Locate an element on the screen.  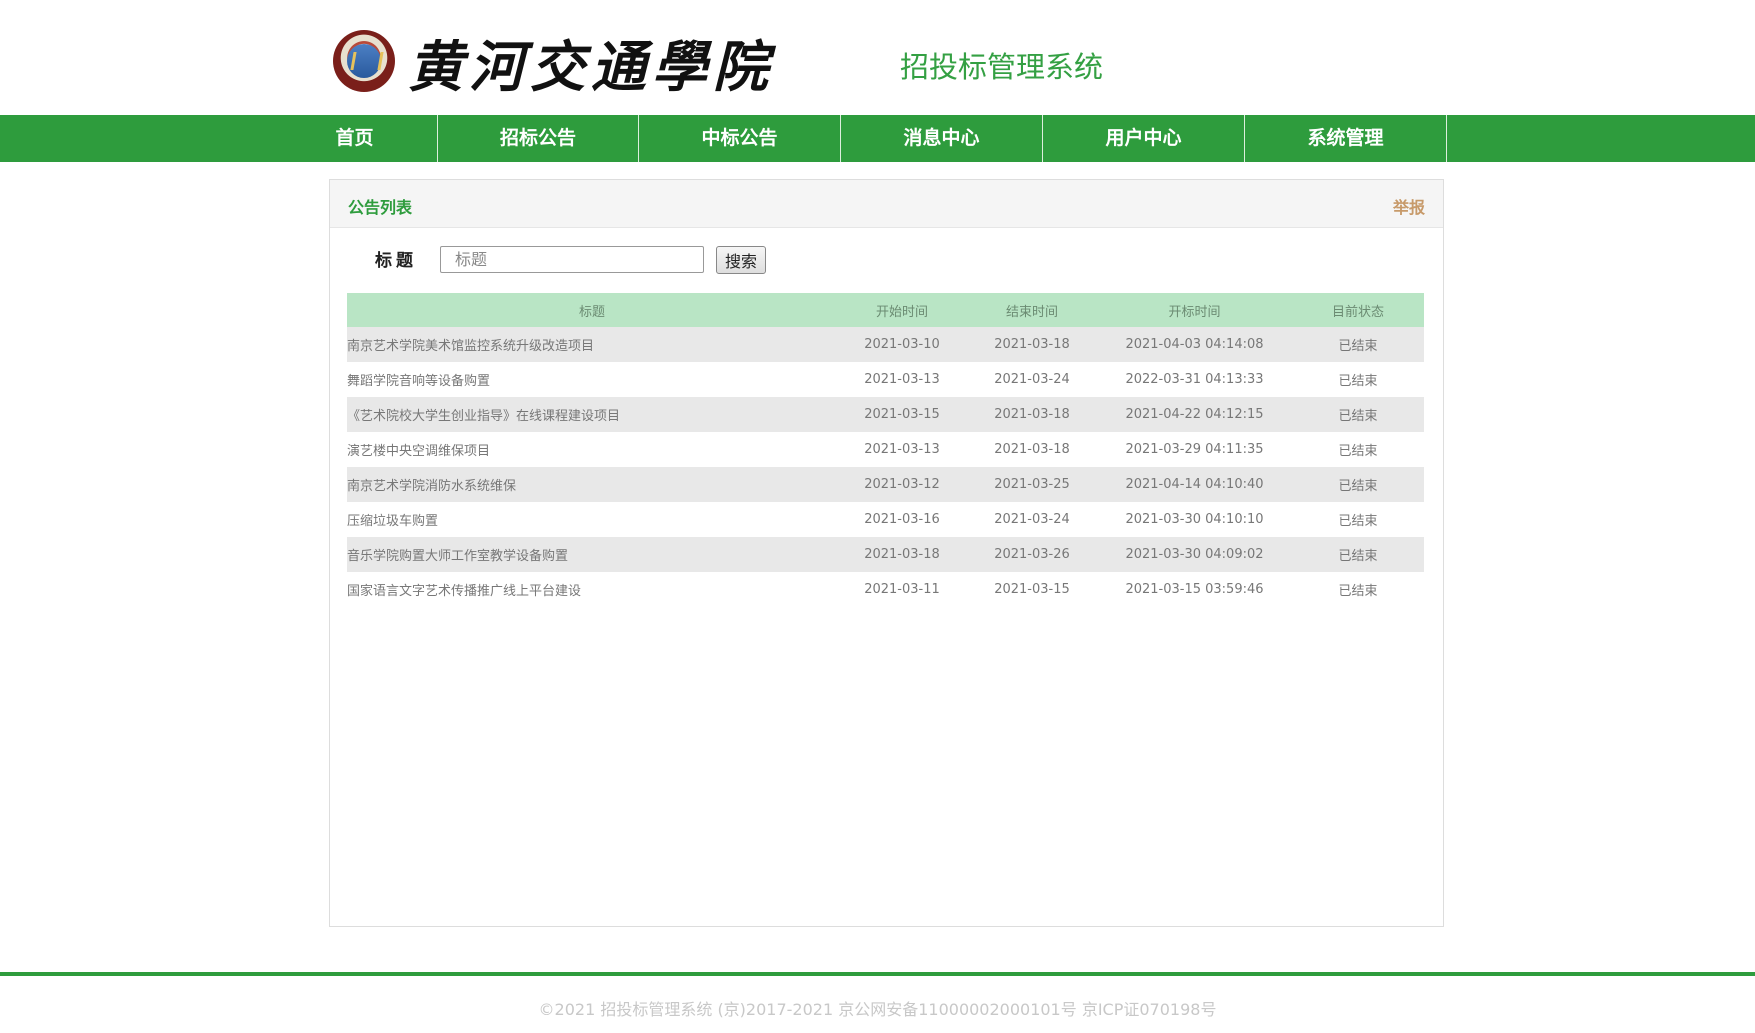
cell-start-time: 2021-03-15 is located at coordinates (902, 414).